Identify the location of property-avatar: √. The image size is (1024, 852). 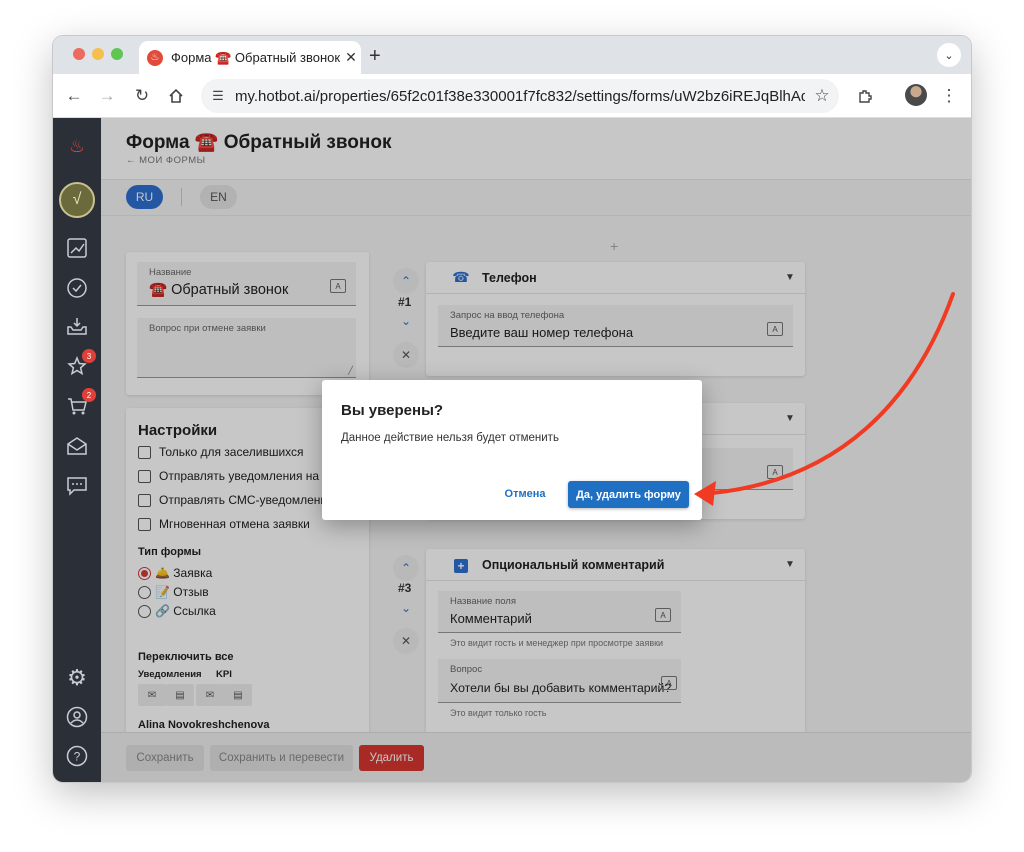
(77, 200).